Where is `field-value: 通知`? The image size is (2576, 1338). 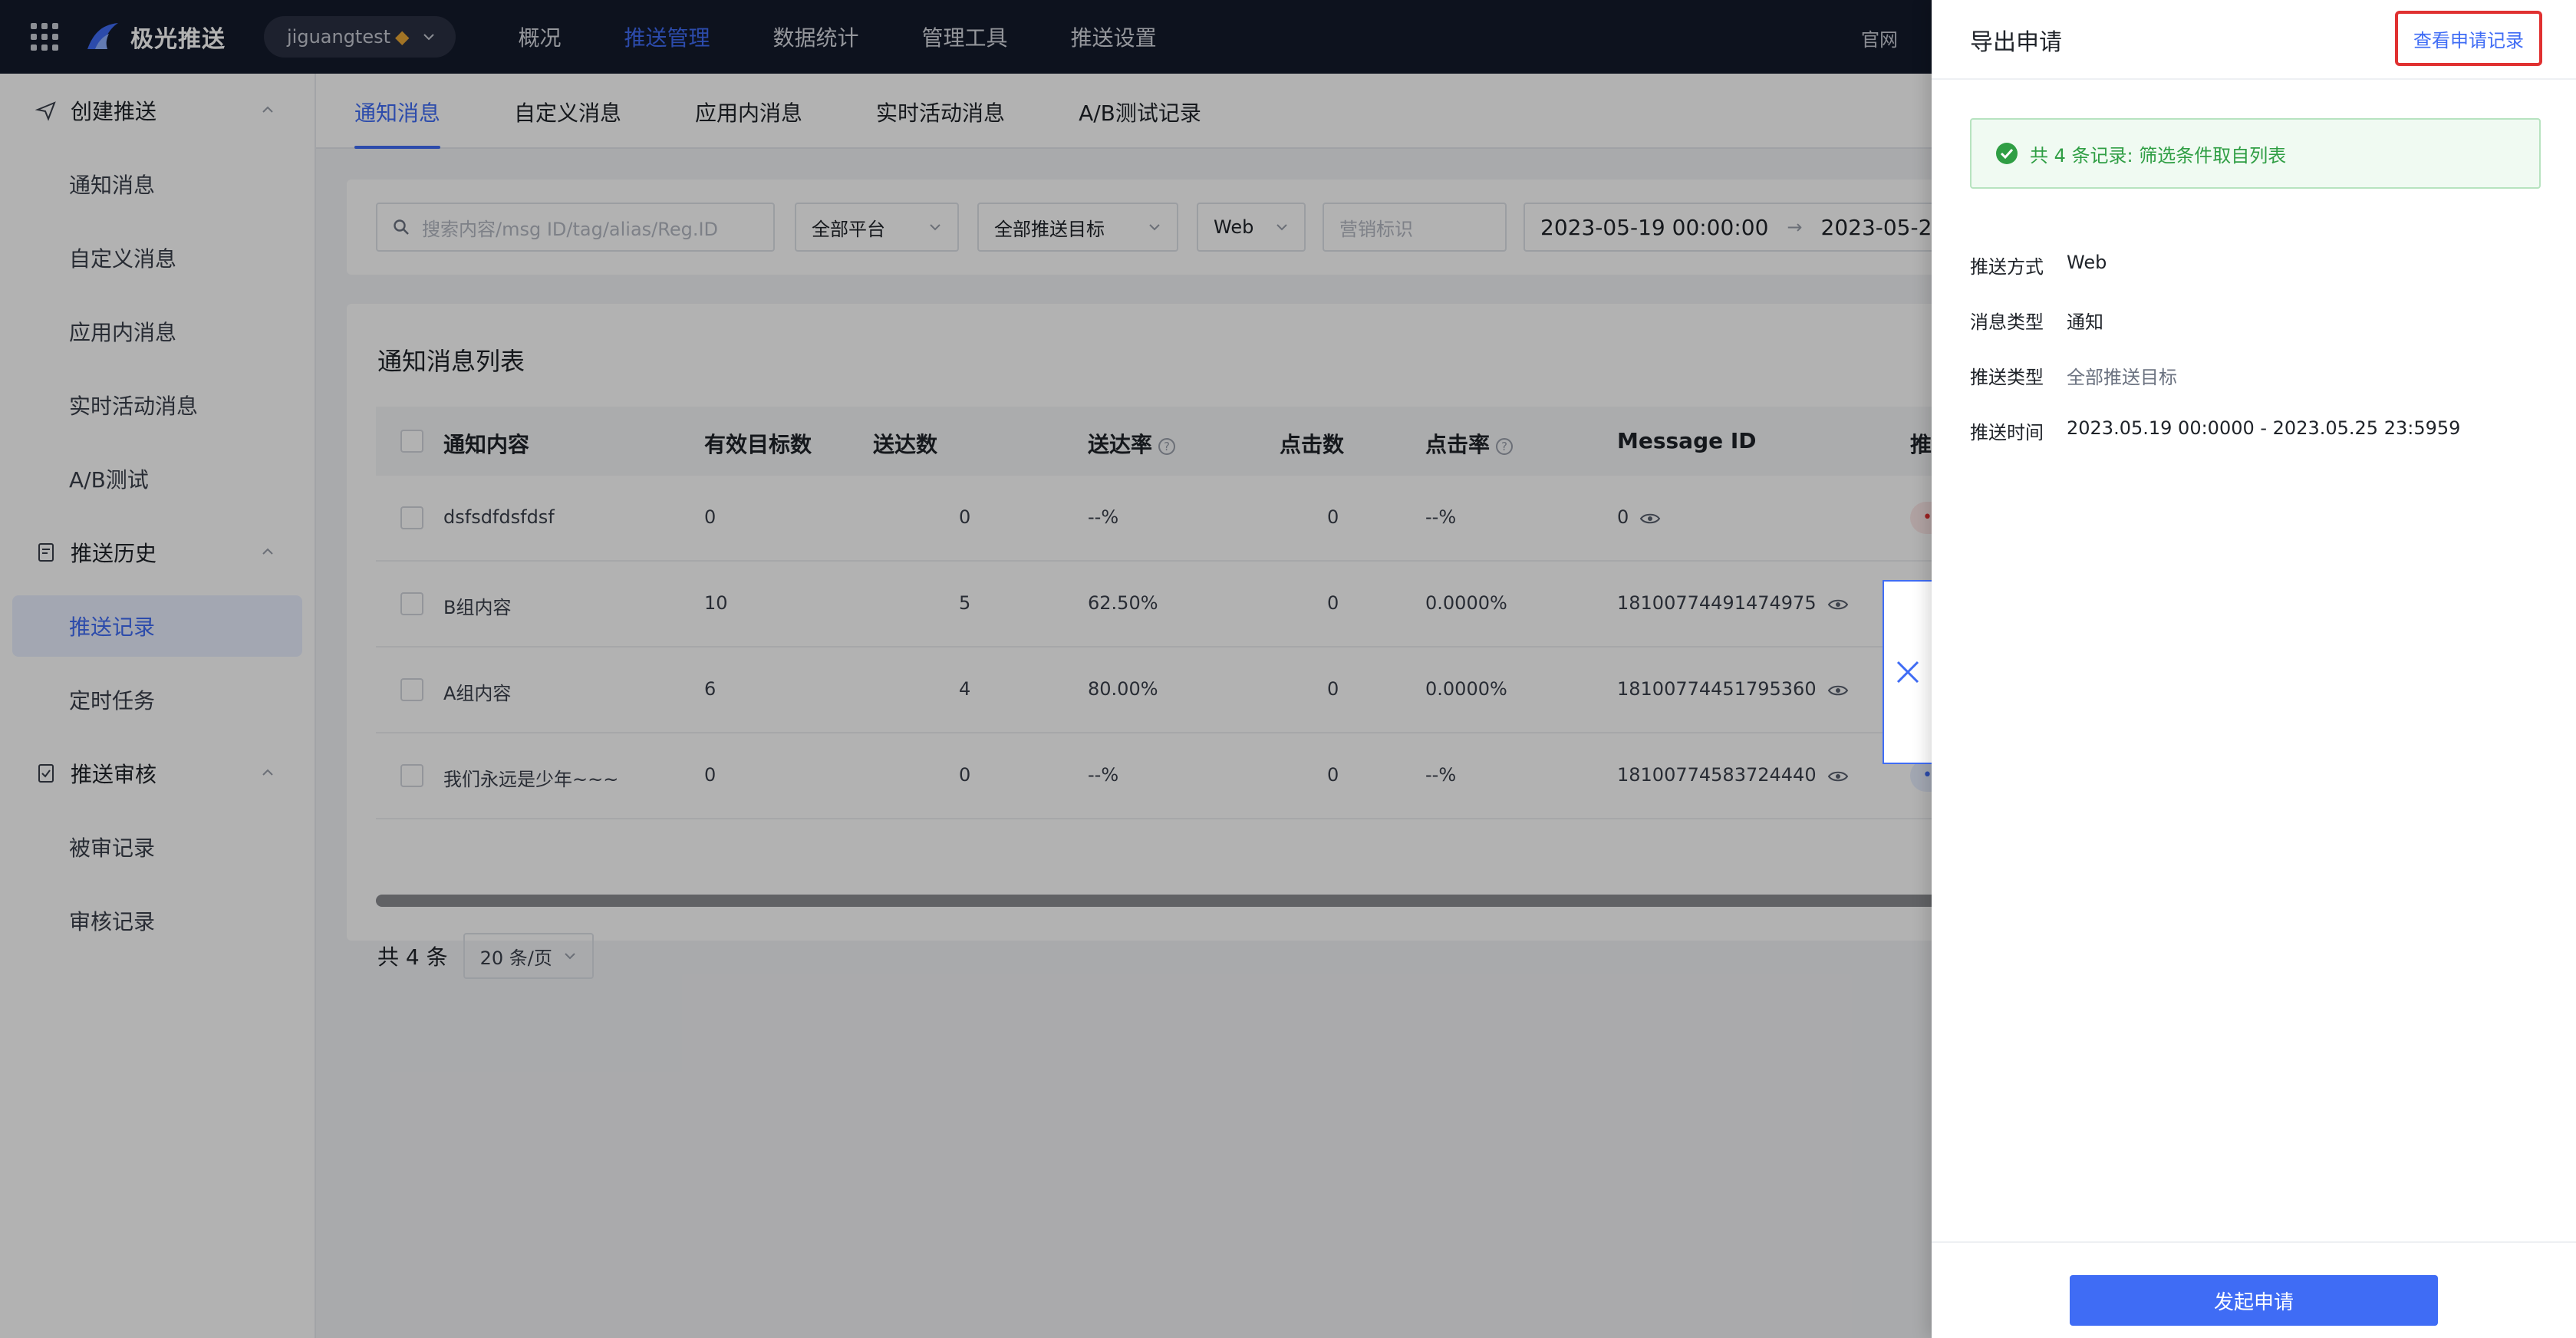
field-value: 通知 is located at coordinates (2085, 322).